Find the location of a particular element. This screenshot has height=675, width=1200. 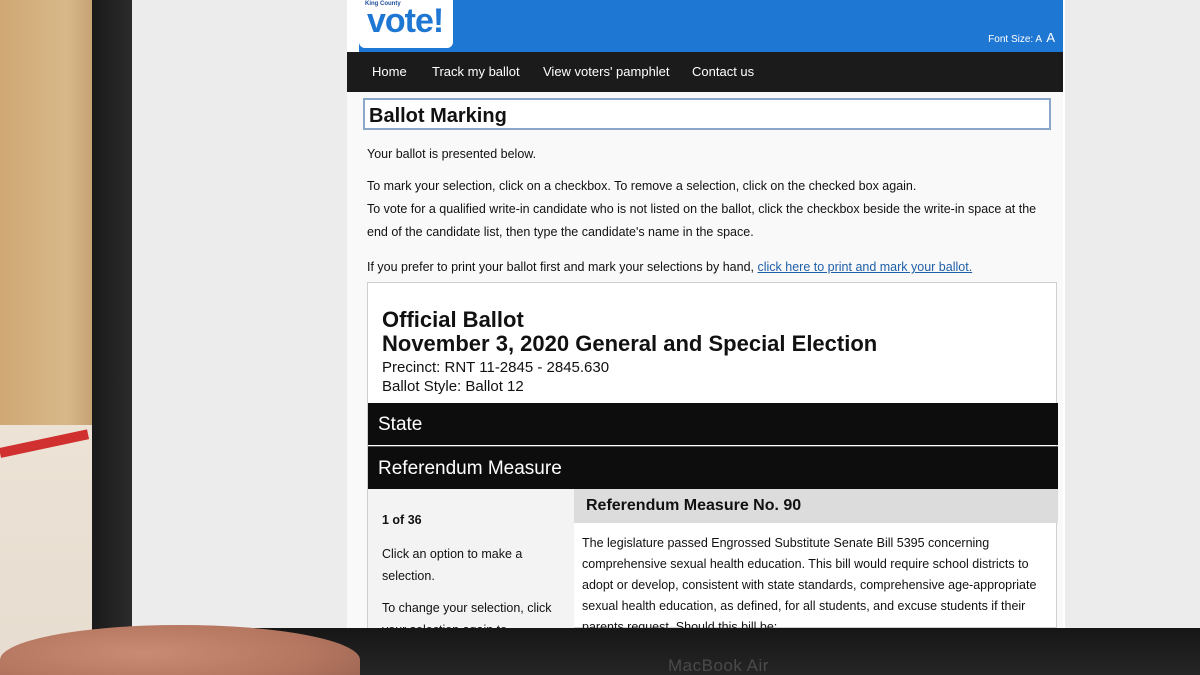

contest-counter: 1 of 36 is located at coordinates (402, 520).